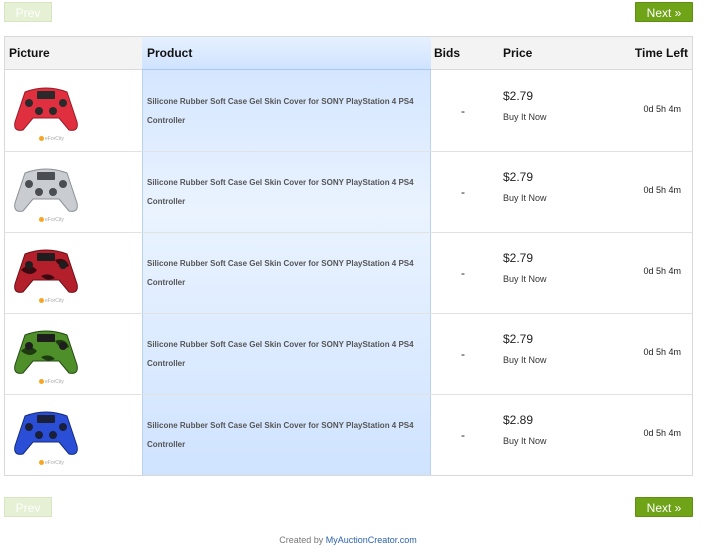 This screenshot has width=704, height=547. Describe the element at coordinates (348, 507) in the screenshot. I see `bottom-pager: Prev Next »` at that location.